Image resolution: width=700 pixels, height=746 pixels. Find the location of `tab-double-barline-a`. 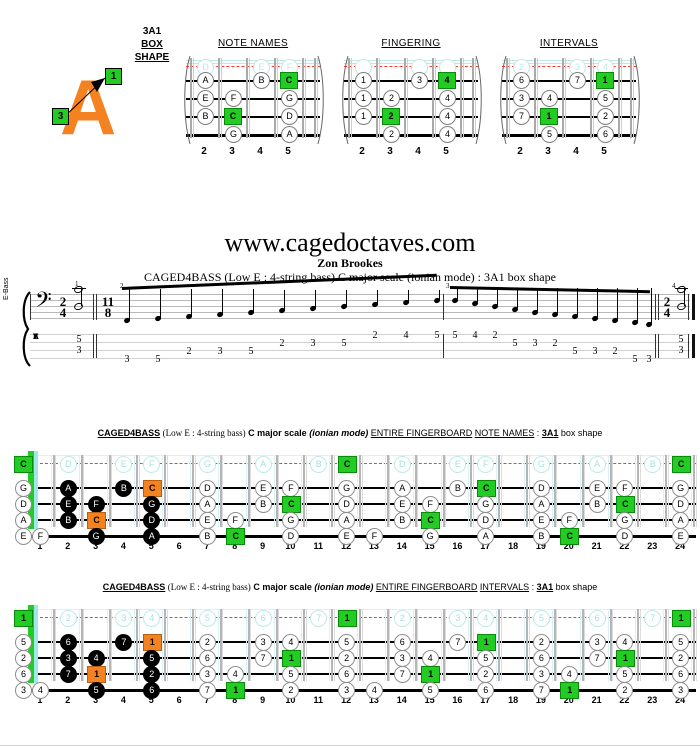

tab-double-barline-a is located at coordinates (93, 346).